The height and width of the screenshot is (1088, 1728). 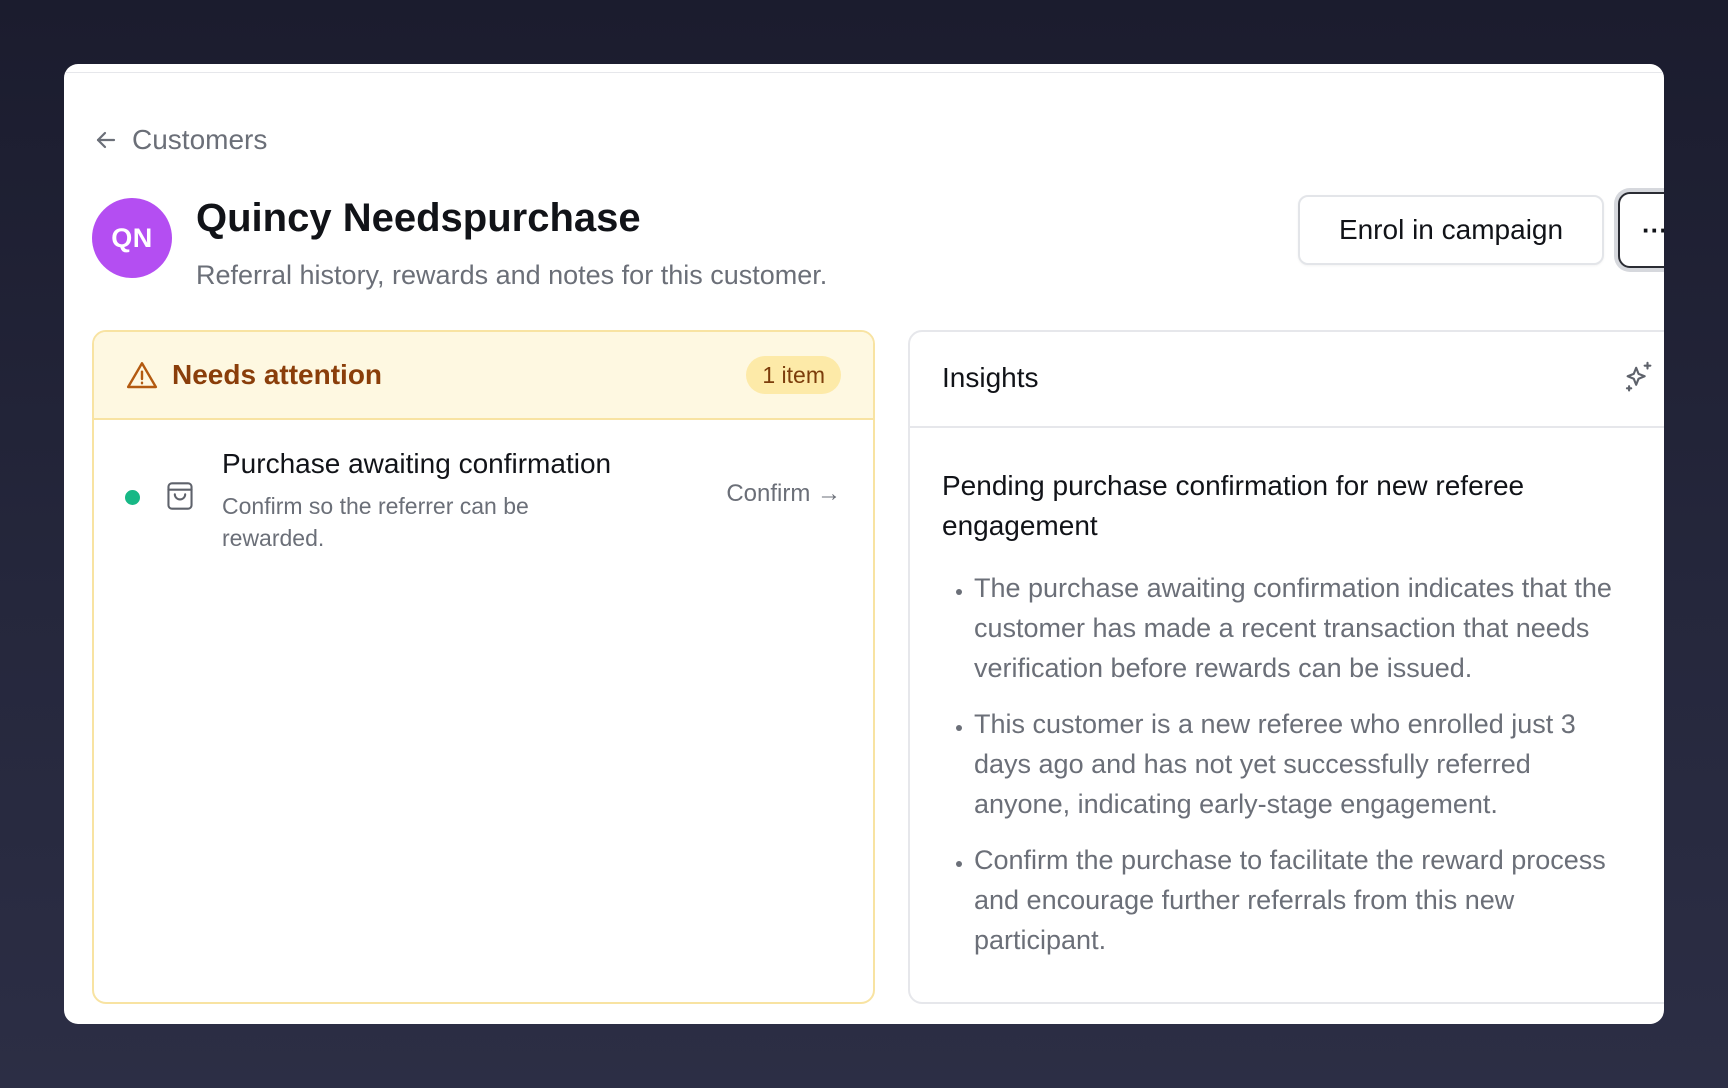 What do you see at coordinates (277, 374) in the screenshot?
I see `needs-attention-title: Needs attention` at bounding box center [277, 374].